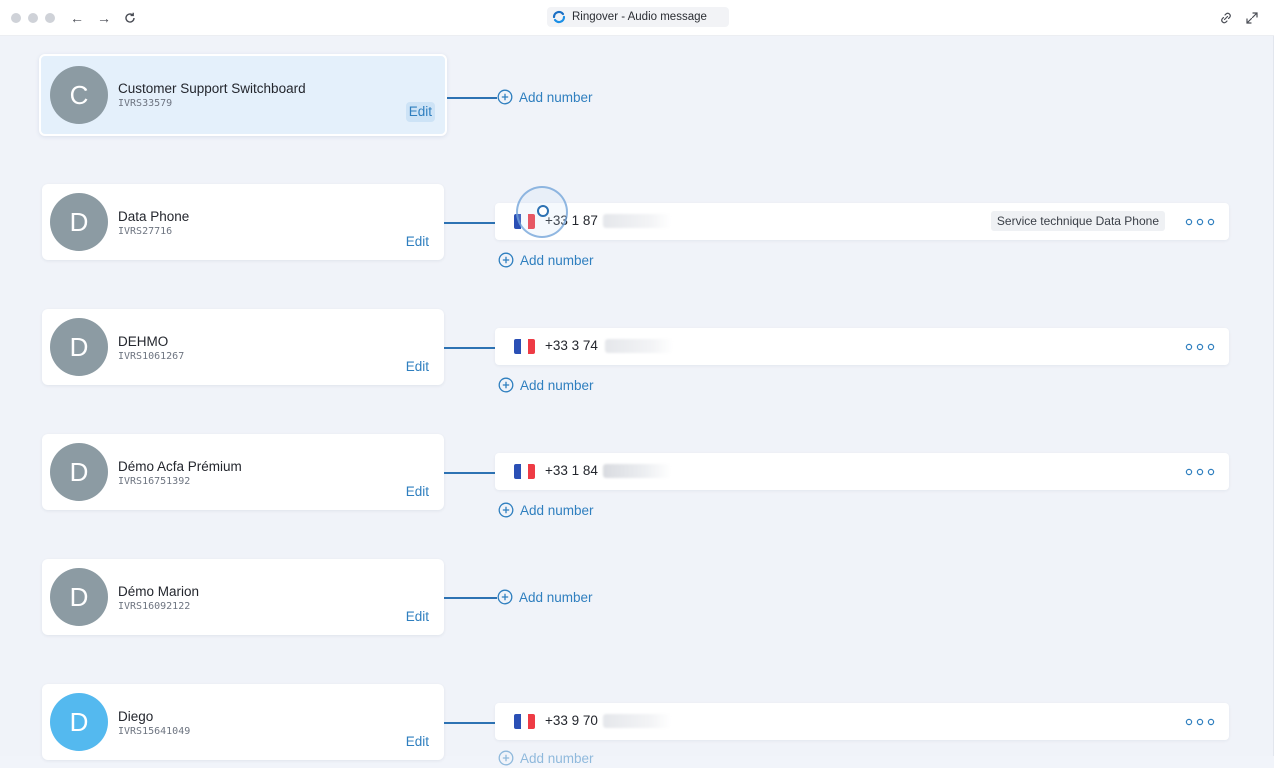  I want to click on ivr-card: D Démo Marion IVRS16092122 Edit, so click(243, 597).